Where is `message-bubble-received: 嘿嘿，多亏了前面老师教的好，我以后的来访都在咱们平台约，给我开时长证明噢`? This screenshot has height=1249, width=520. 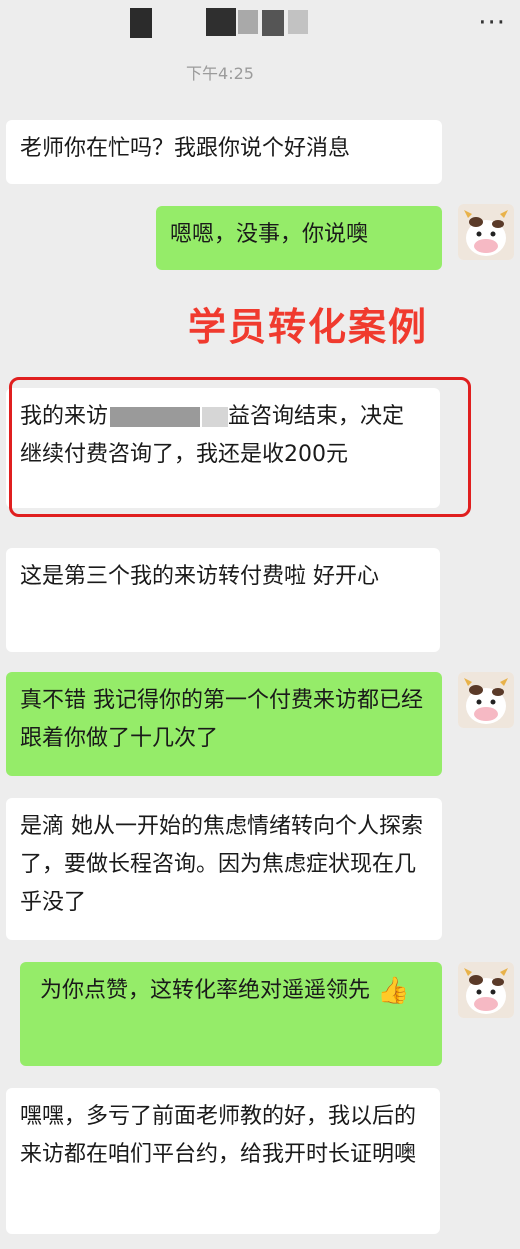 message-bubble-received: 嘿嘿，多亏了前面老师教的好，我以后的来访都在咱们平台约，给我开时长证明噢 is located at coordinates (223, 1161).